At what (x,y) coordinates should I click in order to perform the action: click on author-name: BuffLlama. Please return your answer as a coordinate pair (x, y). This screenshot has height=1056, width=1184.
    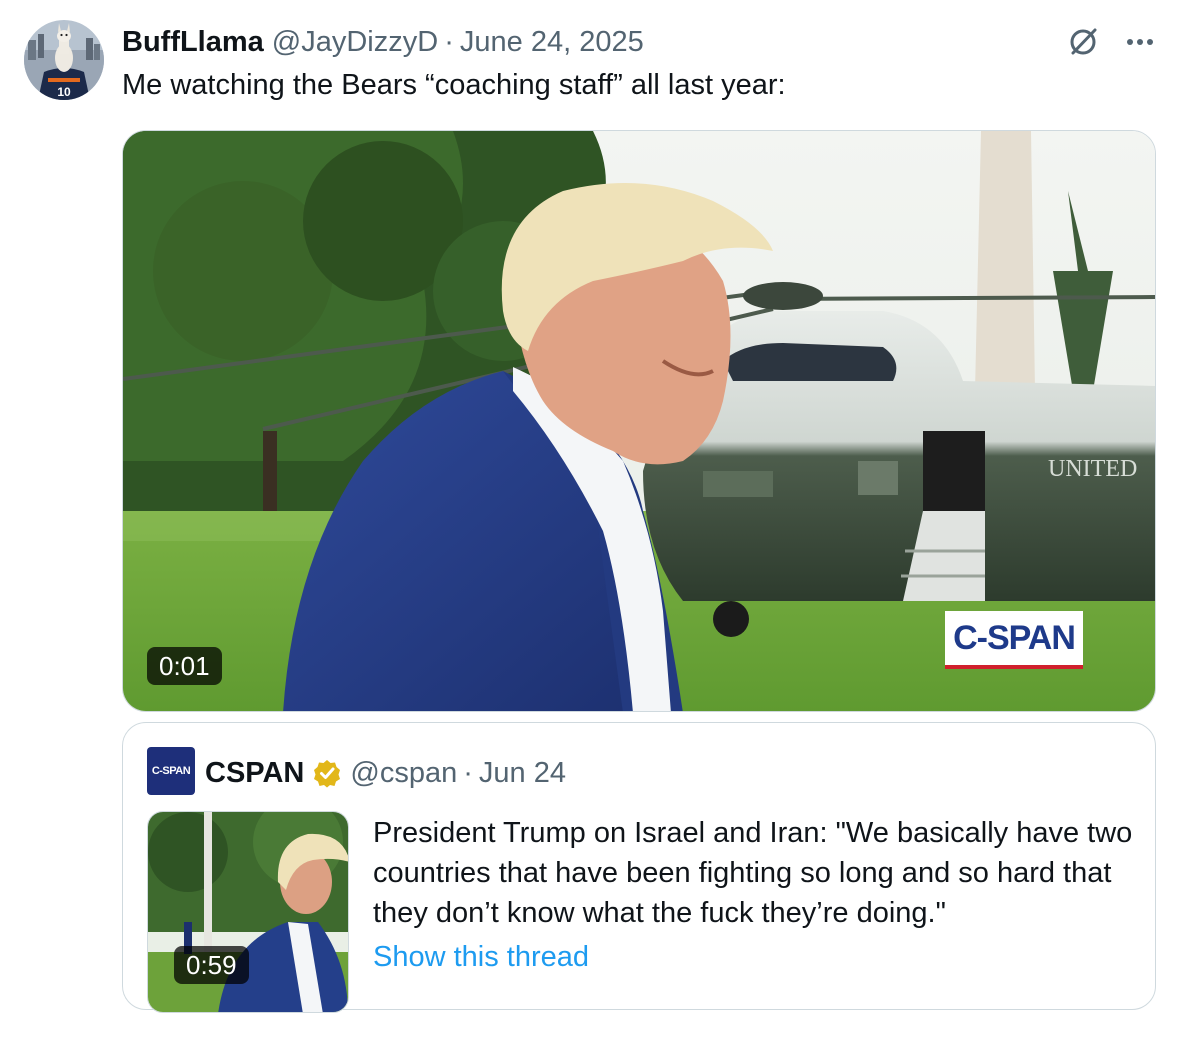
    Looking at the image, I should click on (193, 42).